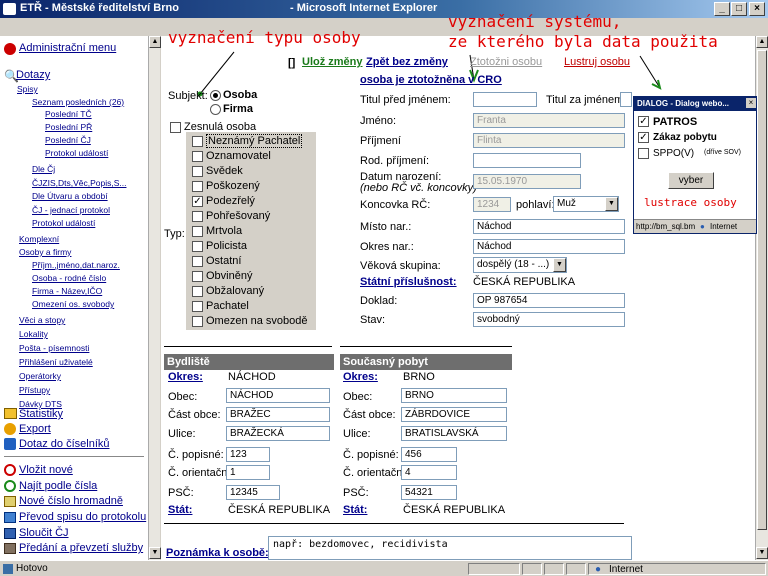 This screenshot has width=768, height=576. Describe the element at coordinates (250, 321) in the screenshot. I see `typ-item: Omezen na svobodě` at that location.